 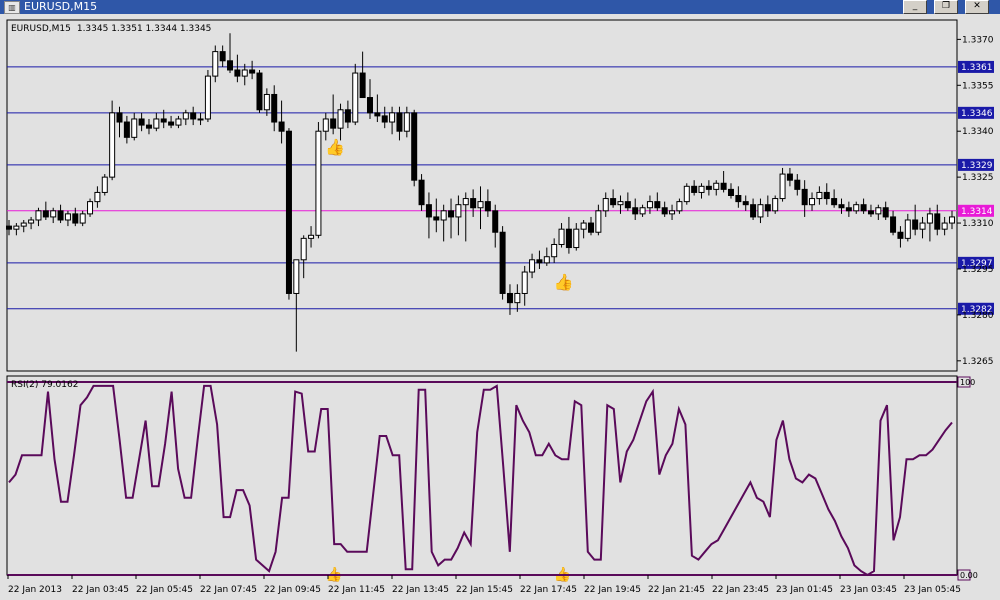 I want to click on time-tick-label-3: 22 Jan 07:45, so click(x=228, y=590).